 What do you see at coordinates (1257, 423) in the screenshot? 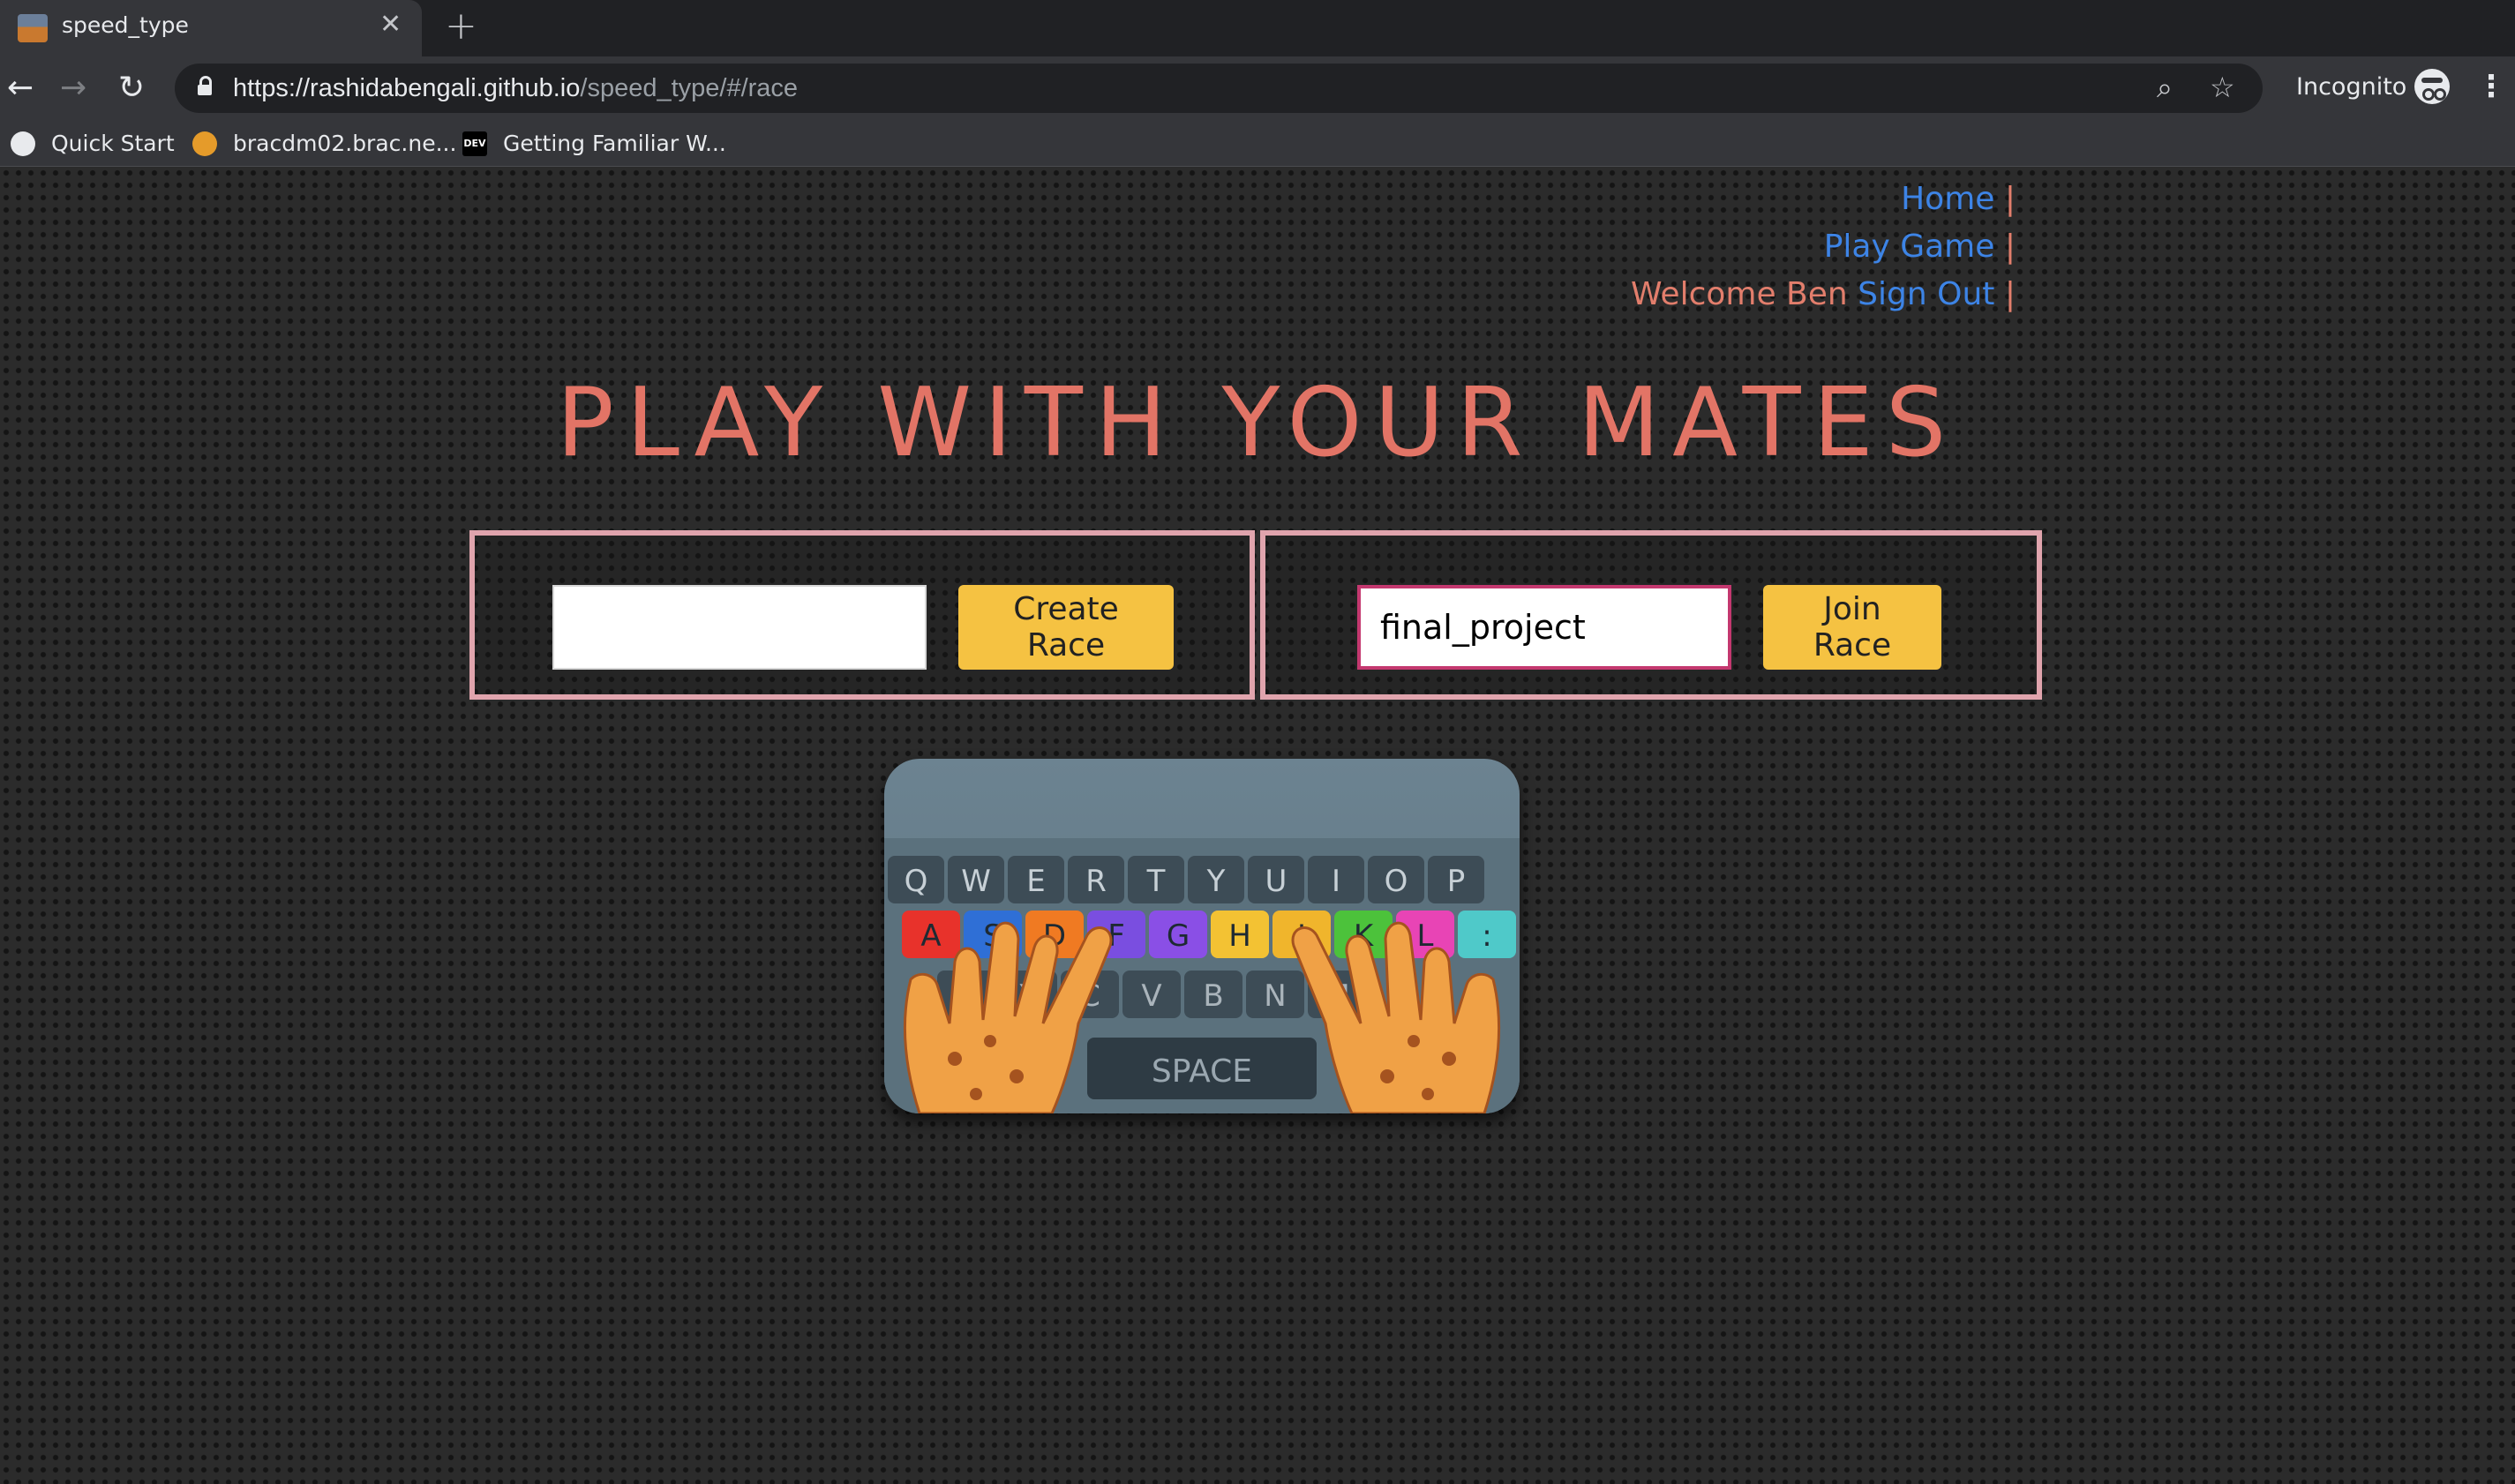
I see `page-title: PLAY WITH YOUR MATES` at bounding box center [1257, 423].